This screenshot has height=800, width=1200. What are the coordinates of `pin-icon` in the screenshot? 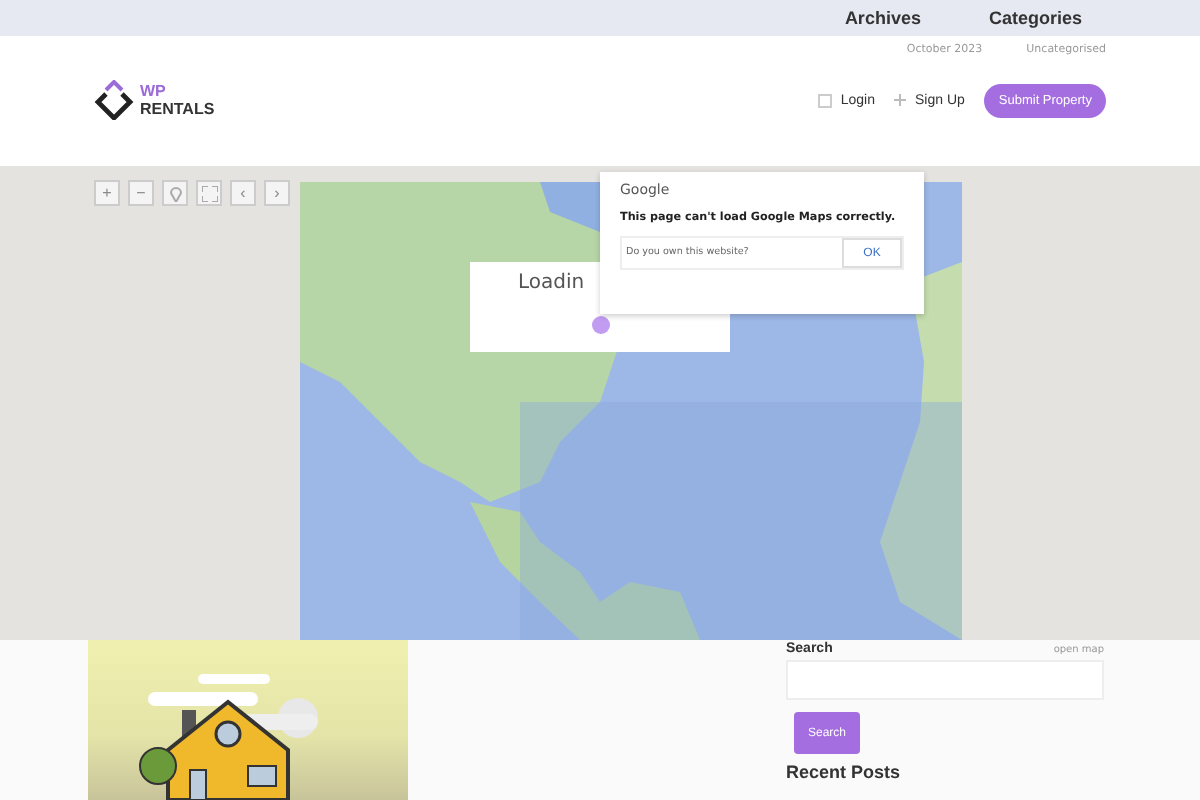 It's located at (175, 193).